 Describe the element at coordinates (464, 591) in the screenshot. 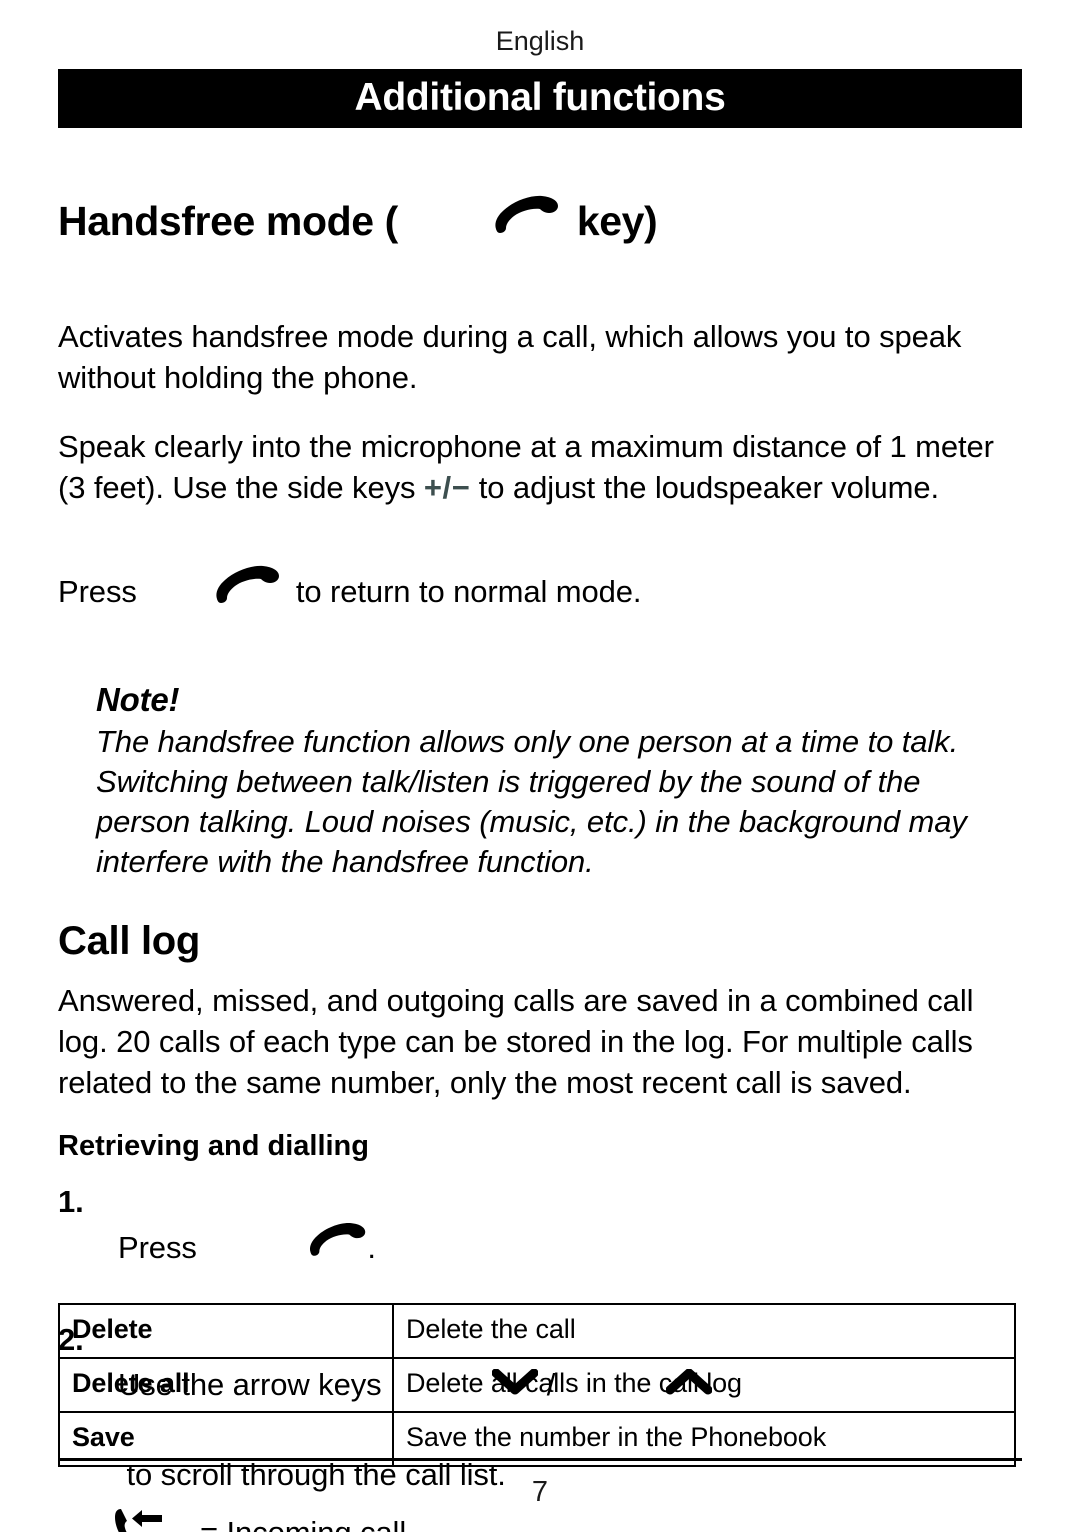

I see `press-line-text-after: to return to normal mode.` at that location.